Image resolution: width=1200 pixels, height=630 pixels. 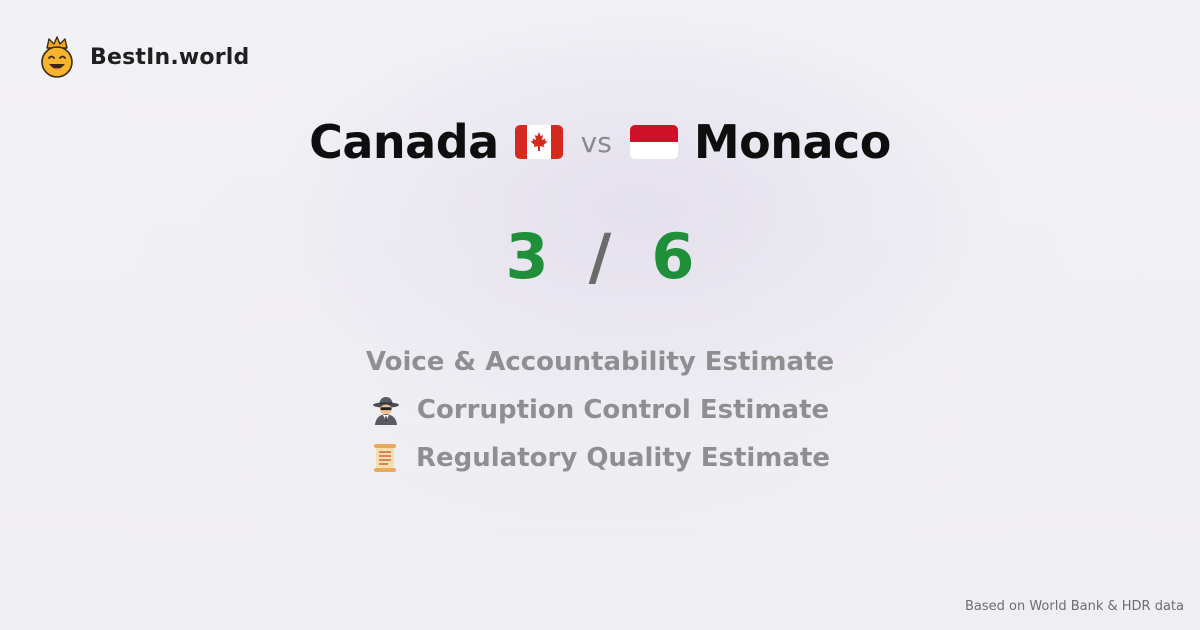 I want to click on metric-item: Voice & Accountability Estimate, so click(x=600, y=362).